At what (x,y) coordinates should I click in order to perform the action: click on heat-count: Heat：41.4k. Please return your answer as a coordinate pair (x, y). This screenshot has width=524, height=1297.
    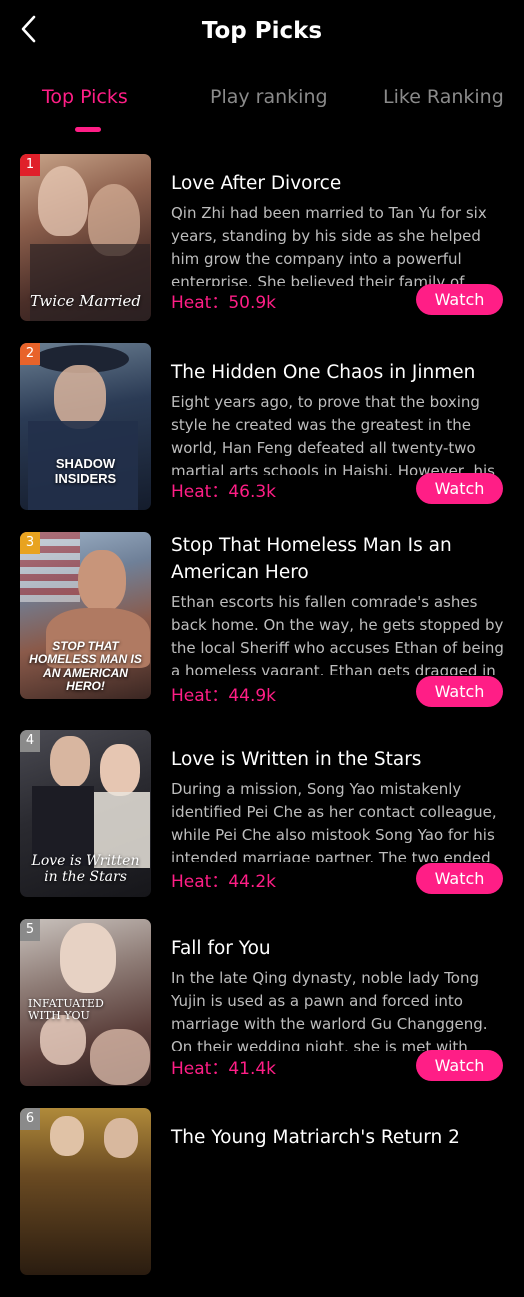
    Looking at the image, I should click on (224, 1069).